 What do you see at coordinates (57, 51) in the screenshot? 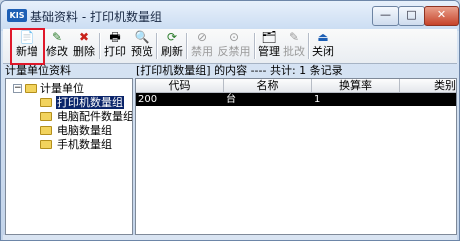
I see `edit-button-label: 修改` at bounding box center [57, 51].